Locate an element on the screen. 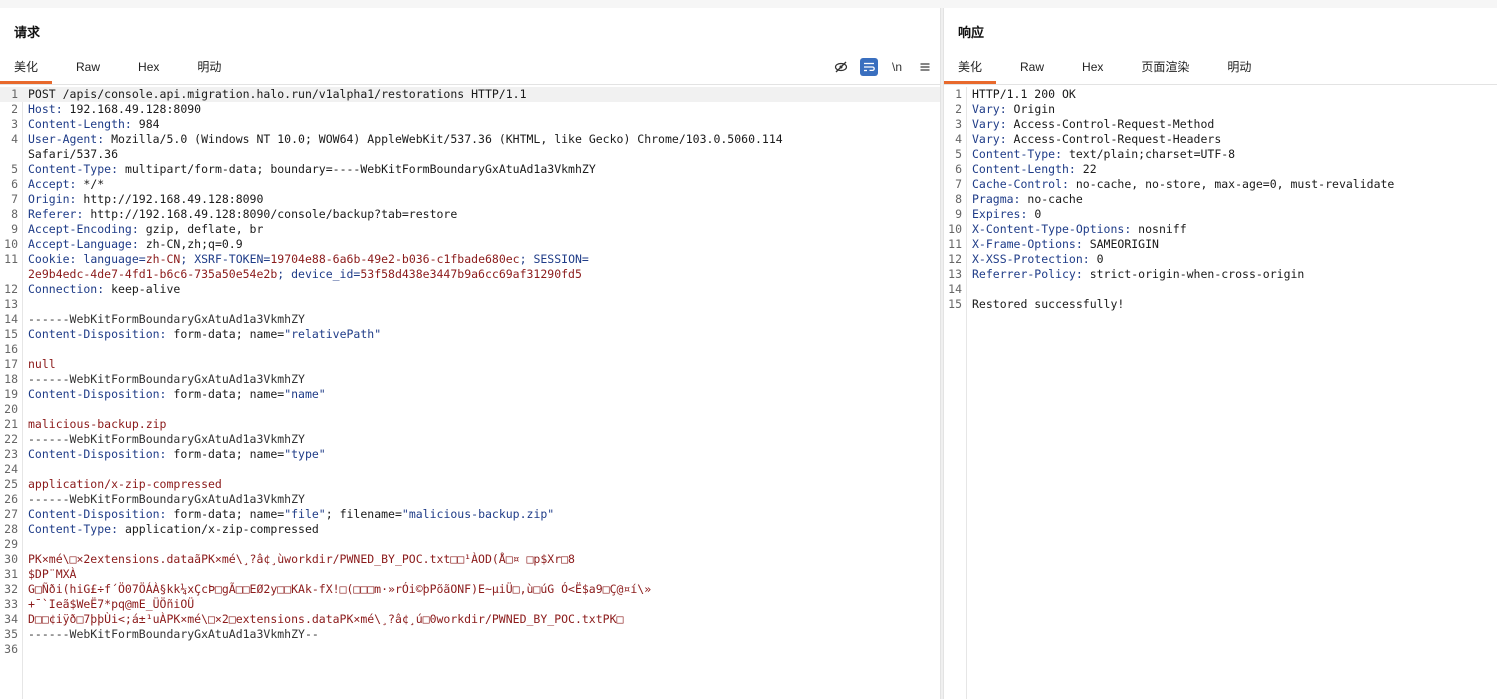  response-line-number: 3 is located at coordinates (958, 124).